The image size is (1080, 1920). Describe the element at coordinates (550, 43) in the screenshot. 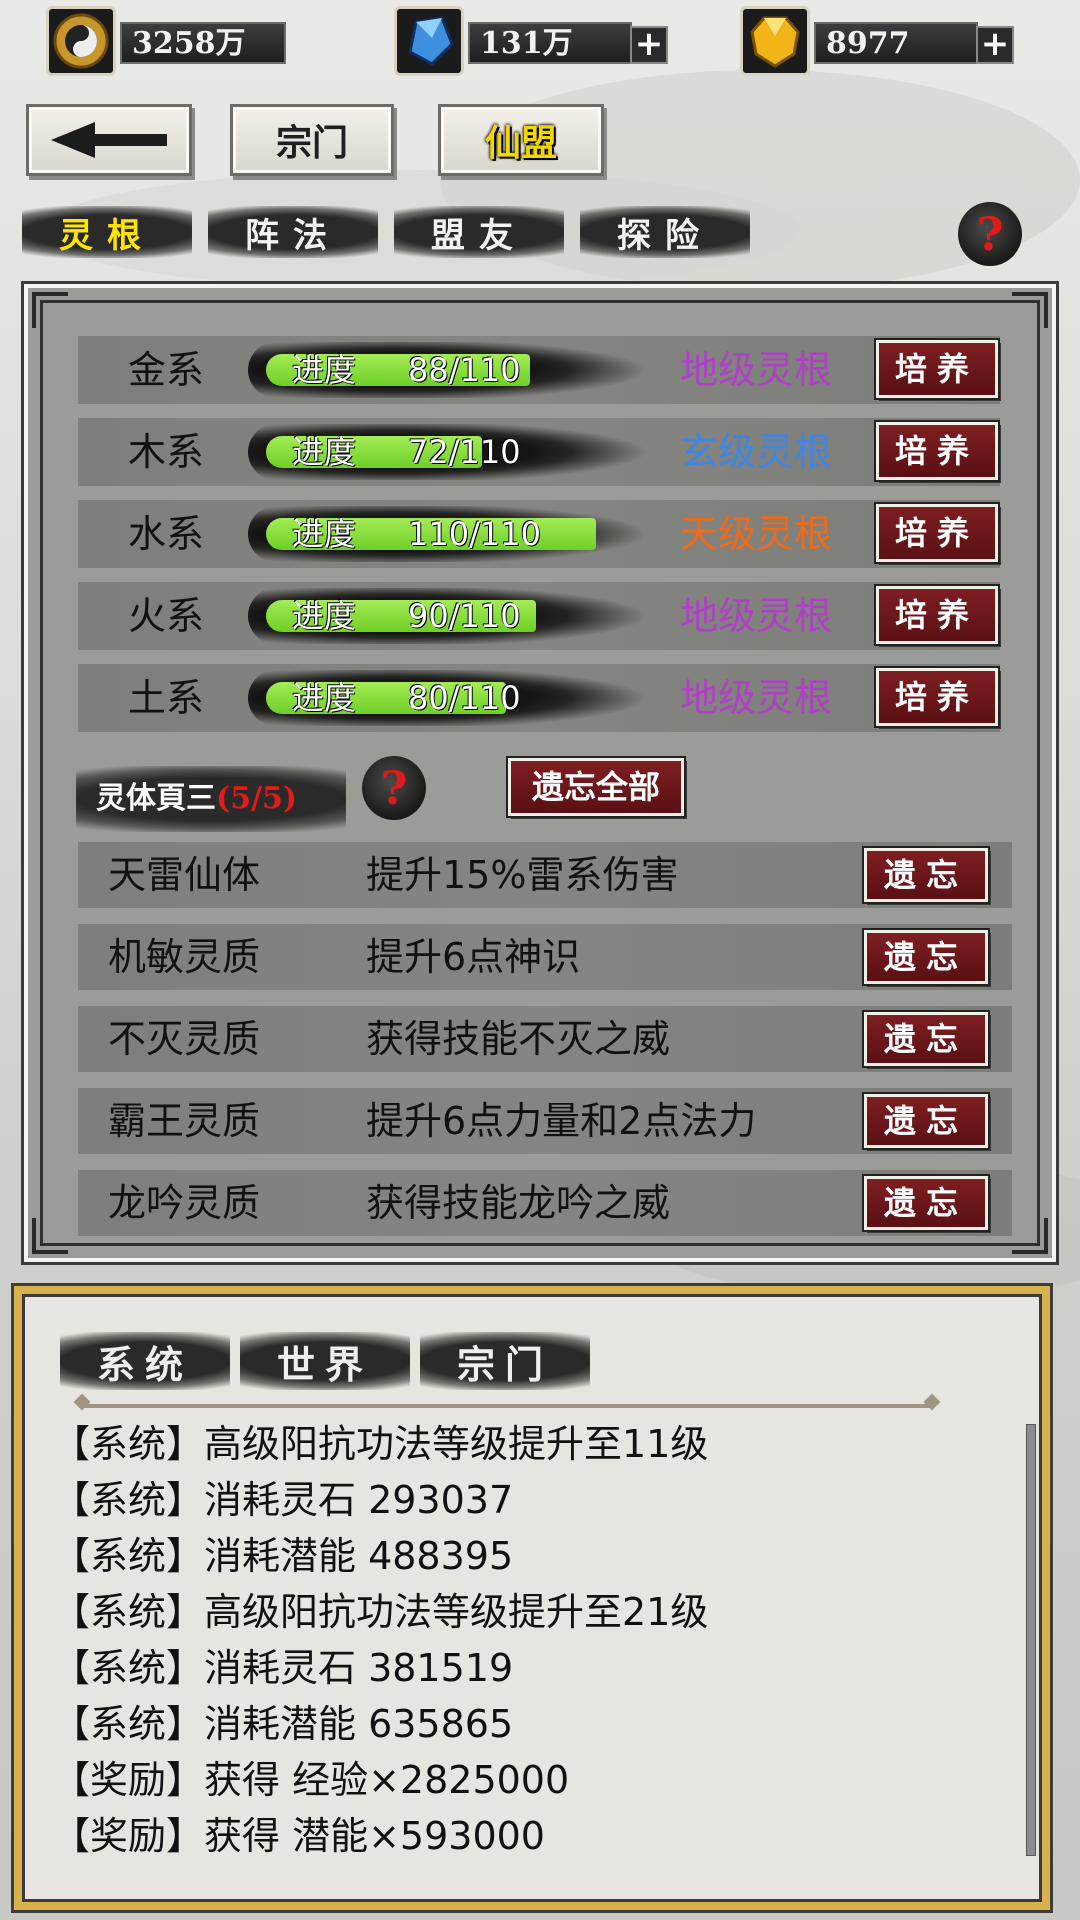

I see `crystal-value: 131万` at that location.